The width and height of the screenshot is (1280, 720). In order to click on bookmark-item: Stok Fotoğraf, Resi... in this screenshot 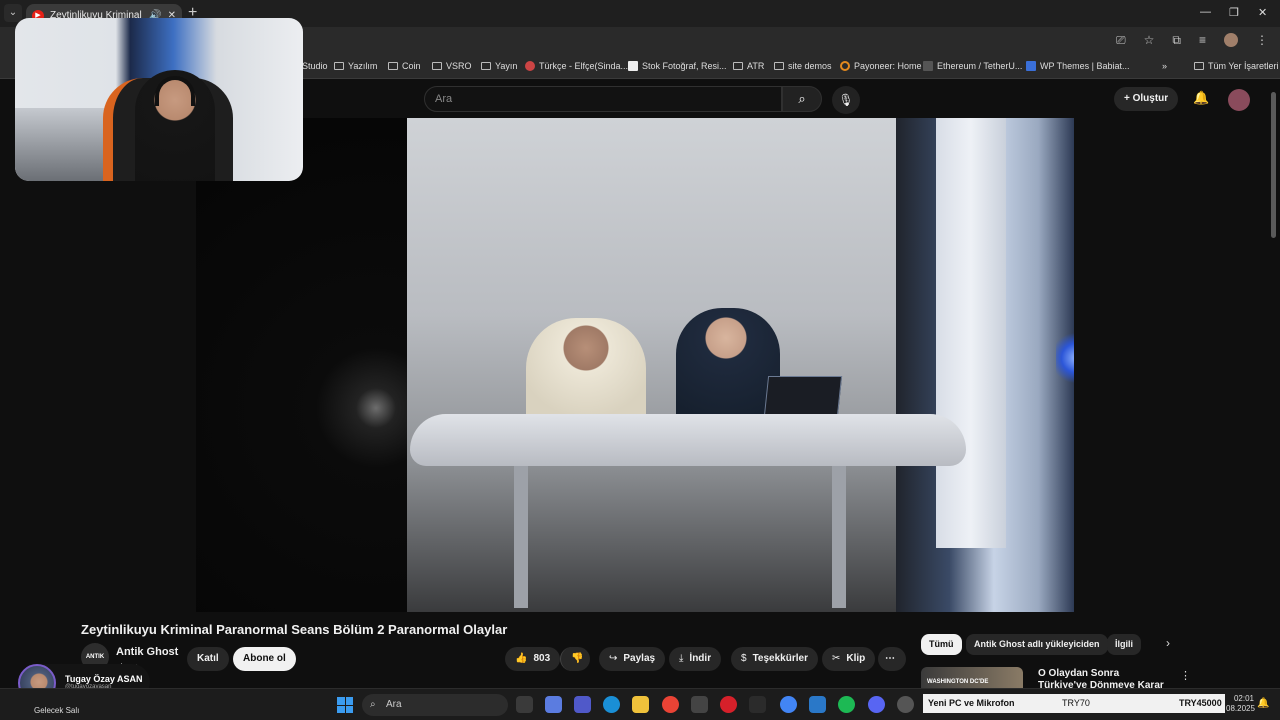, I will do `click(677, 66)`.